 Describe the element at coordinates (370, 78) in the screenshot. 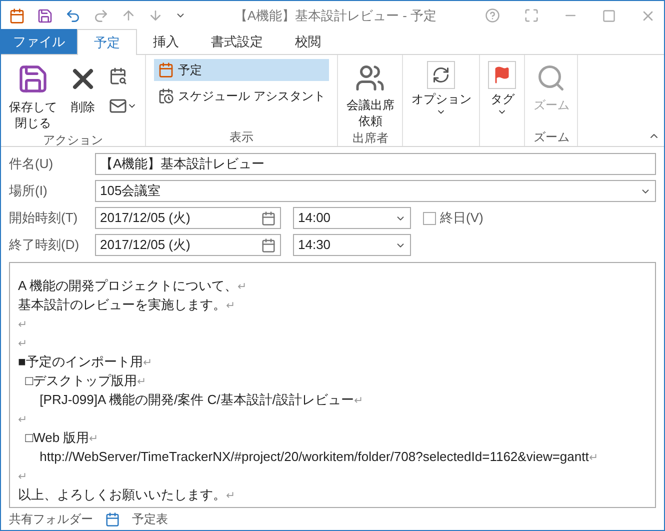

I see `people-icon` at that location.